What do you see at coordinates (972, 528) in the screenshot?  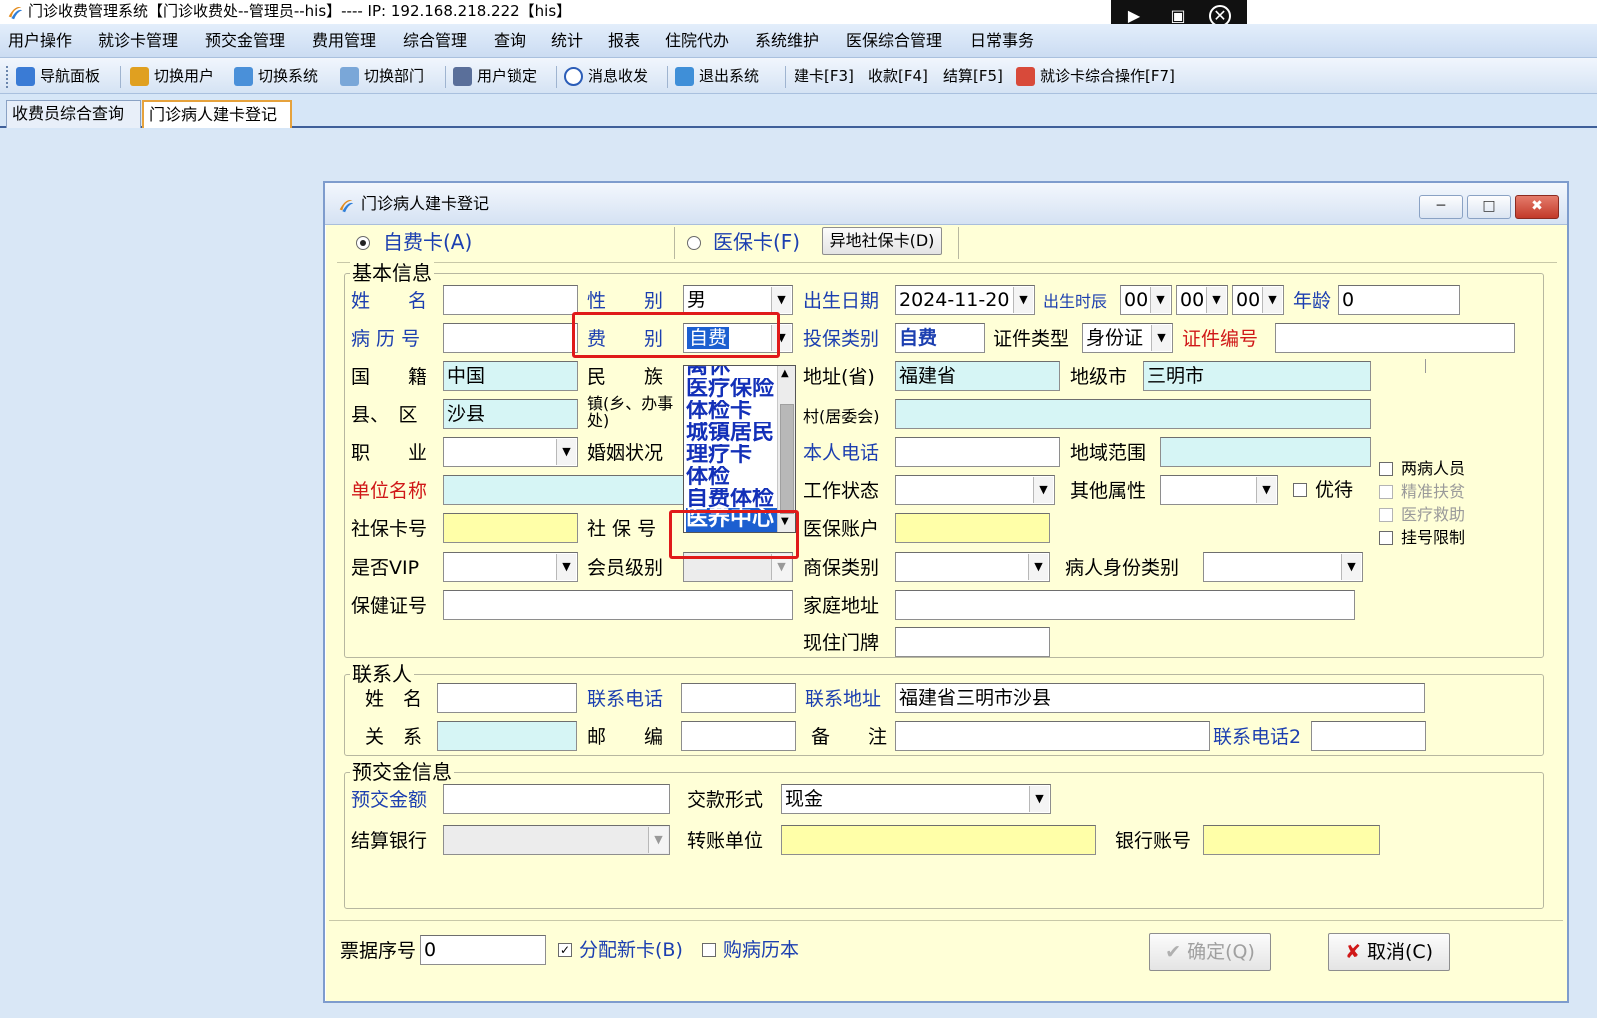 I see `insurance-account-input` at bounding box center [972, 528].